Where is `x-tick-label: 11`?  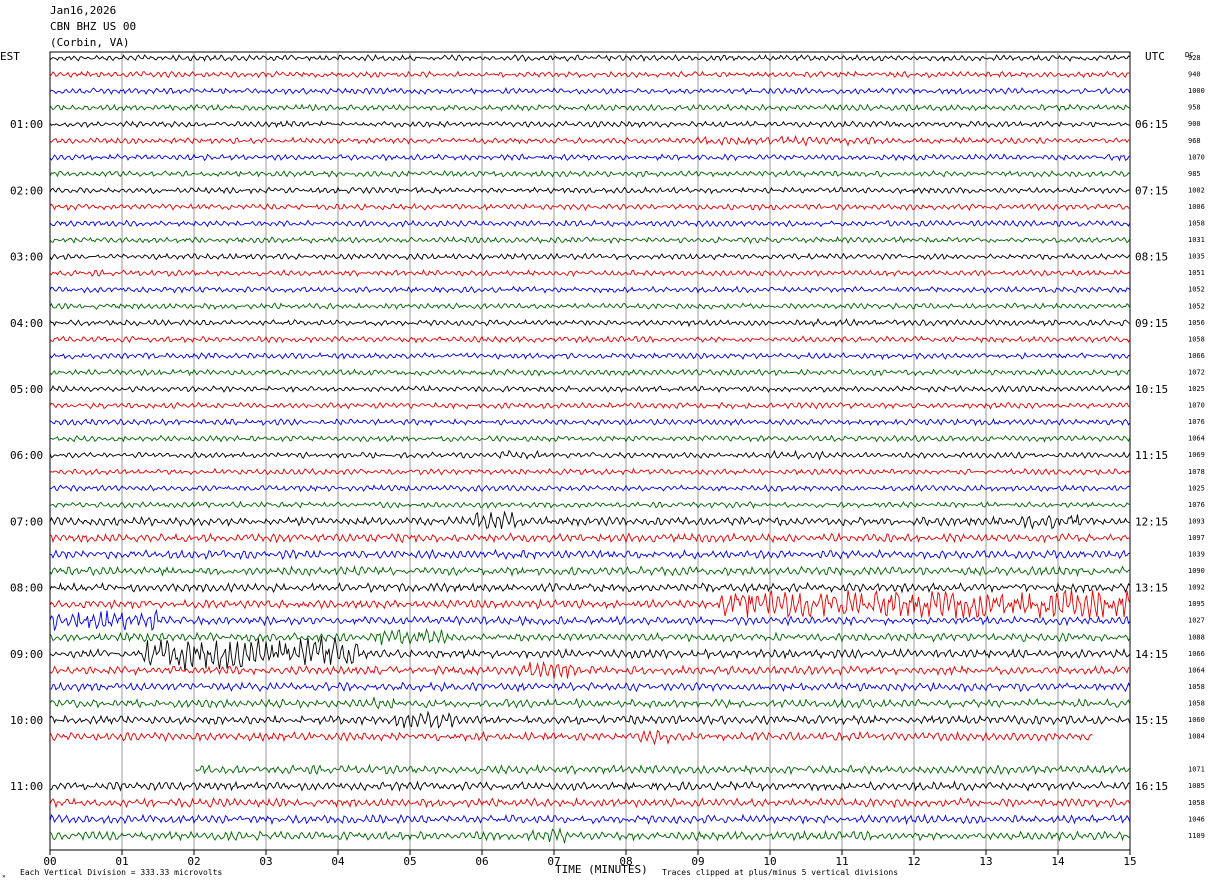
x-tick-label: 11 is located at coordinates (841, 861).